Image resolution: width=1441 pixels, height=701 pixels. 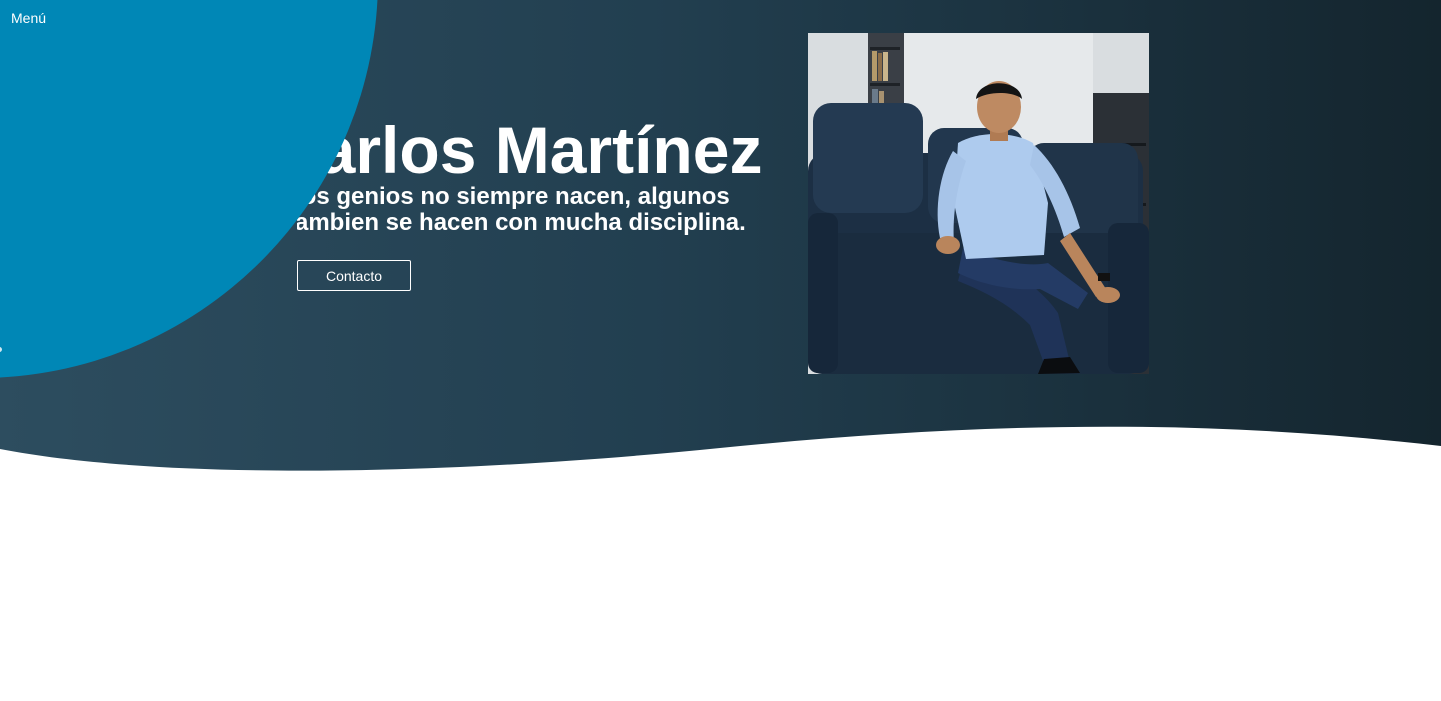 What do you see at coordinates (28, 18) in the screenshot?
I see `menu-button: Menú` at bounding box center [28, 18].